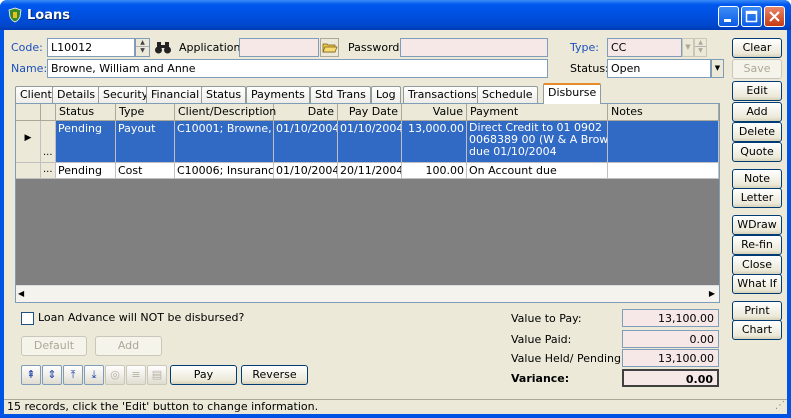 This screenshot has width=791, height=418. I want to click on application-input, so click(279, 47).